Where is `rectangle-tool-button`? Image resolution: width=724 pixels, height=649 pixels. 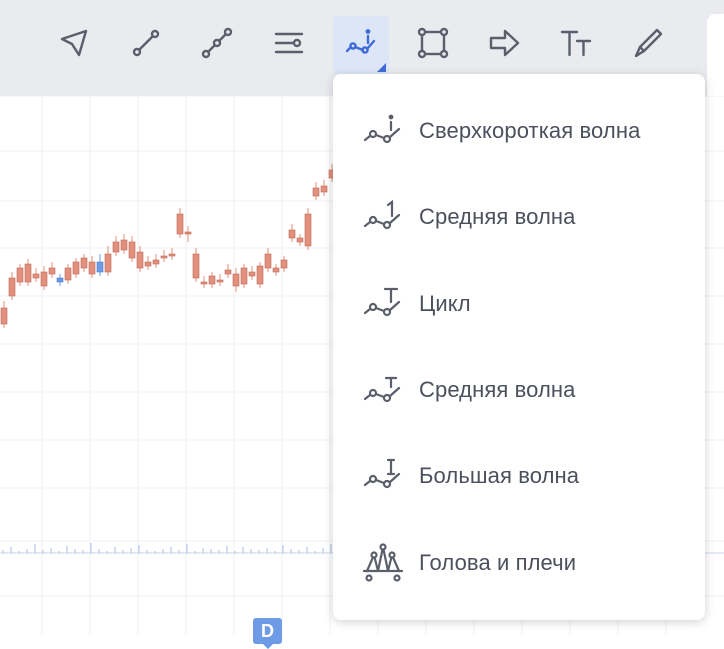
rectangle-tool-button is located at coordinates (433, 45).